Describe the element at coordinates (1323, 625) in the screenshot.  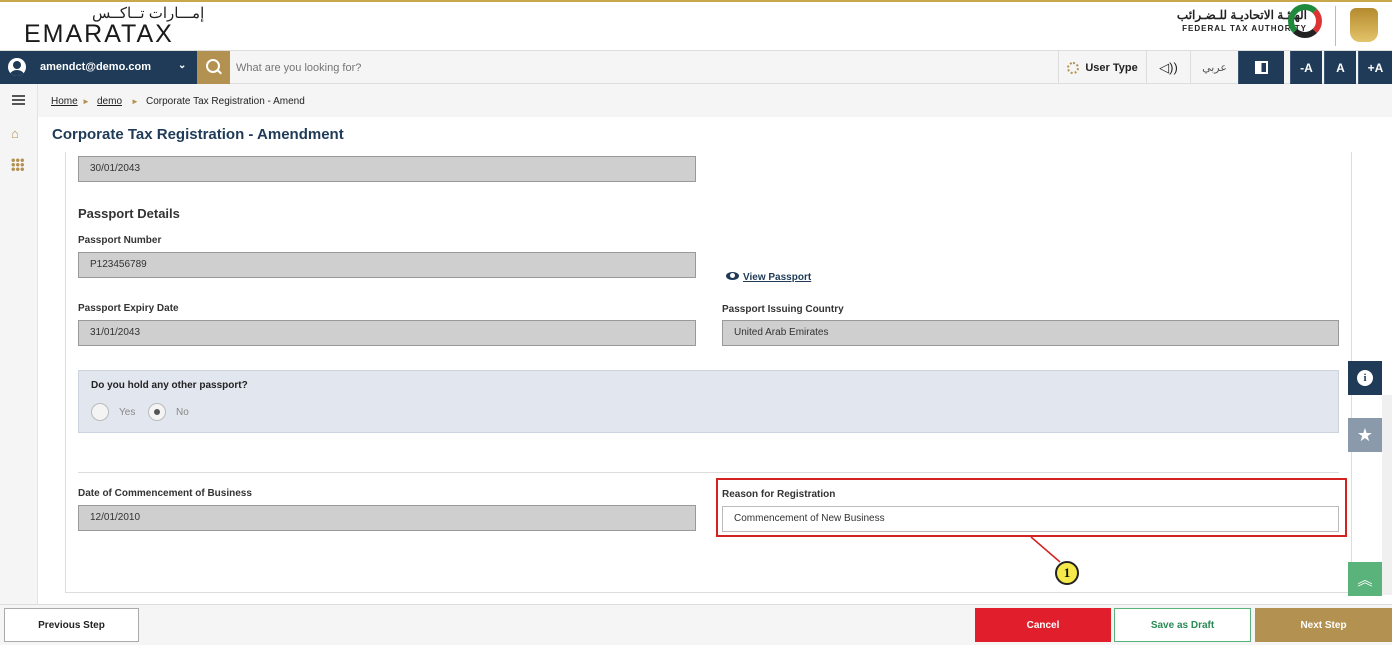
I see `next-step-button: Next Step` at that location.